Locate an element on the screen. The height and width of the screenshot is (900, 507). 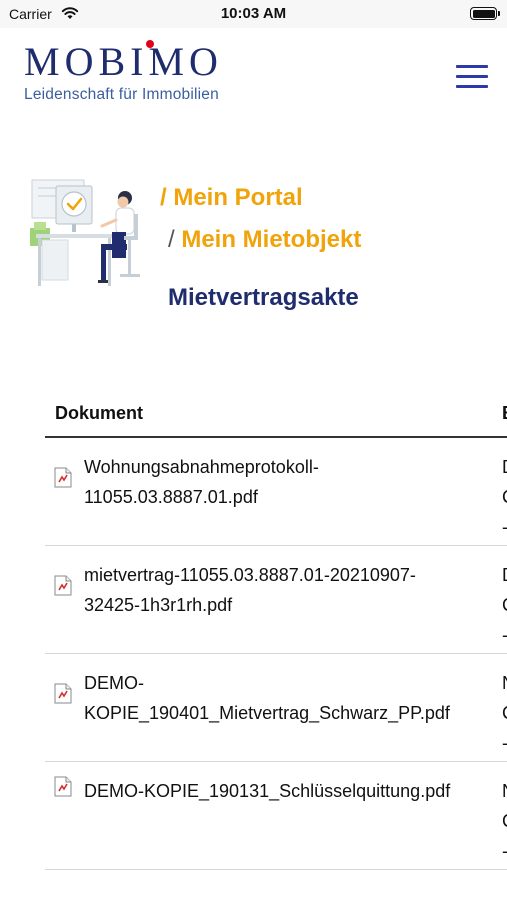
column-header-second: B is located at coordinates (504, 413).